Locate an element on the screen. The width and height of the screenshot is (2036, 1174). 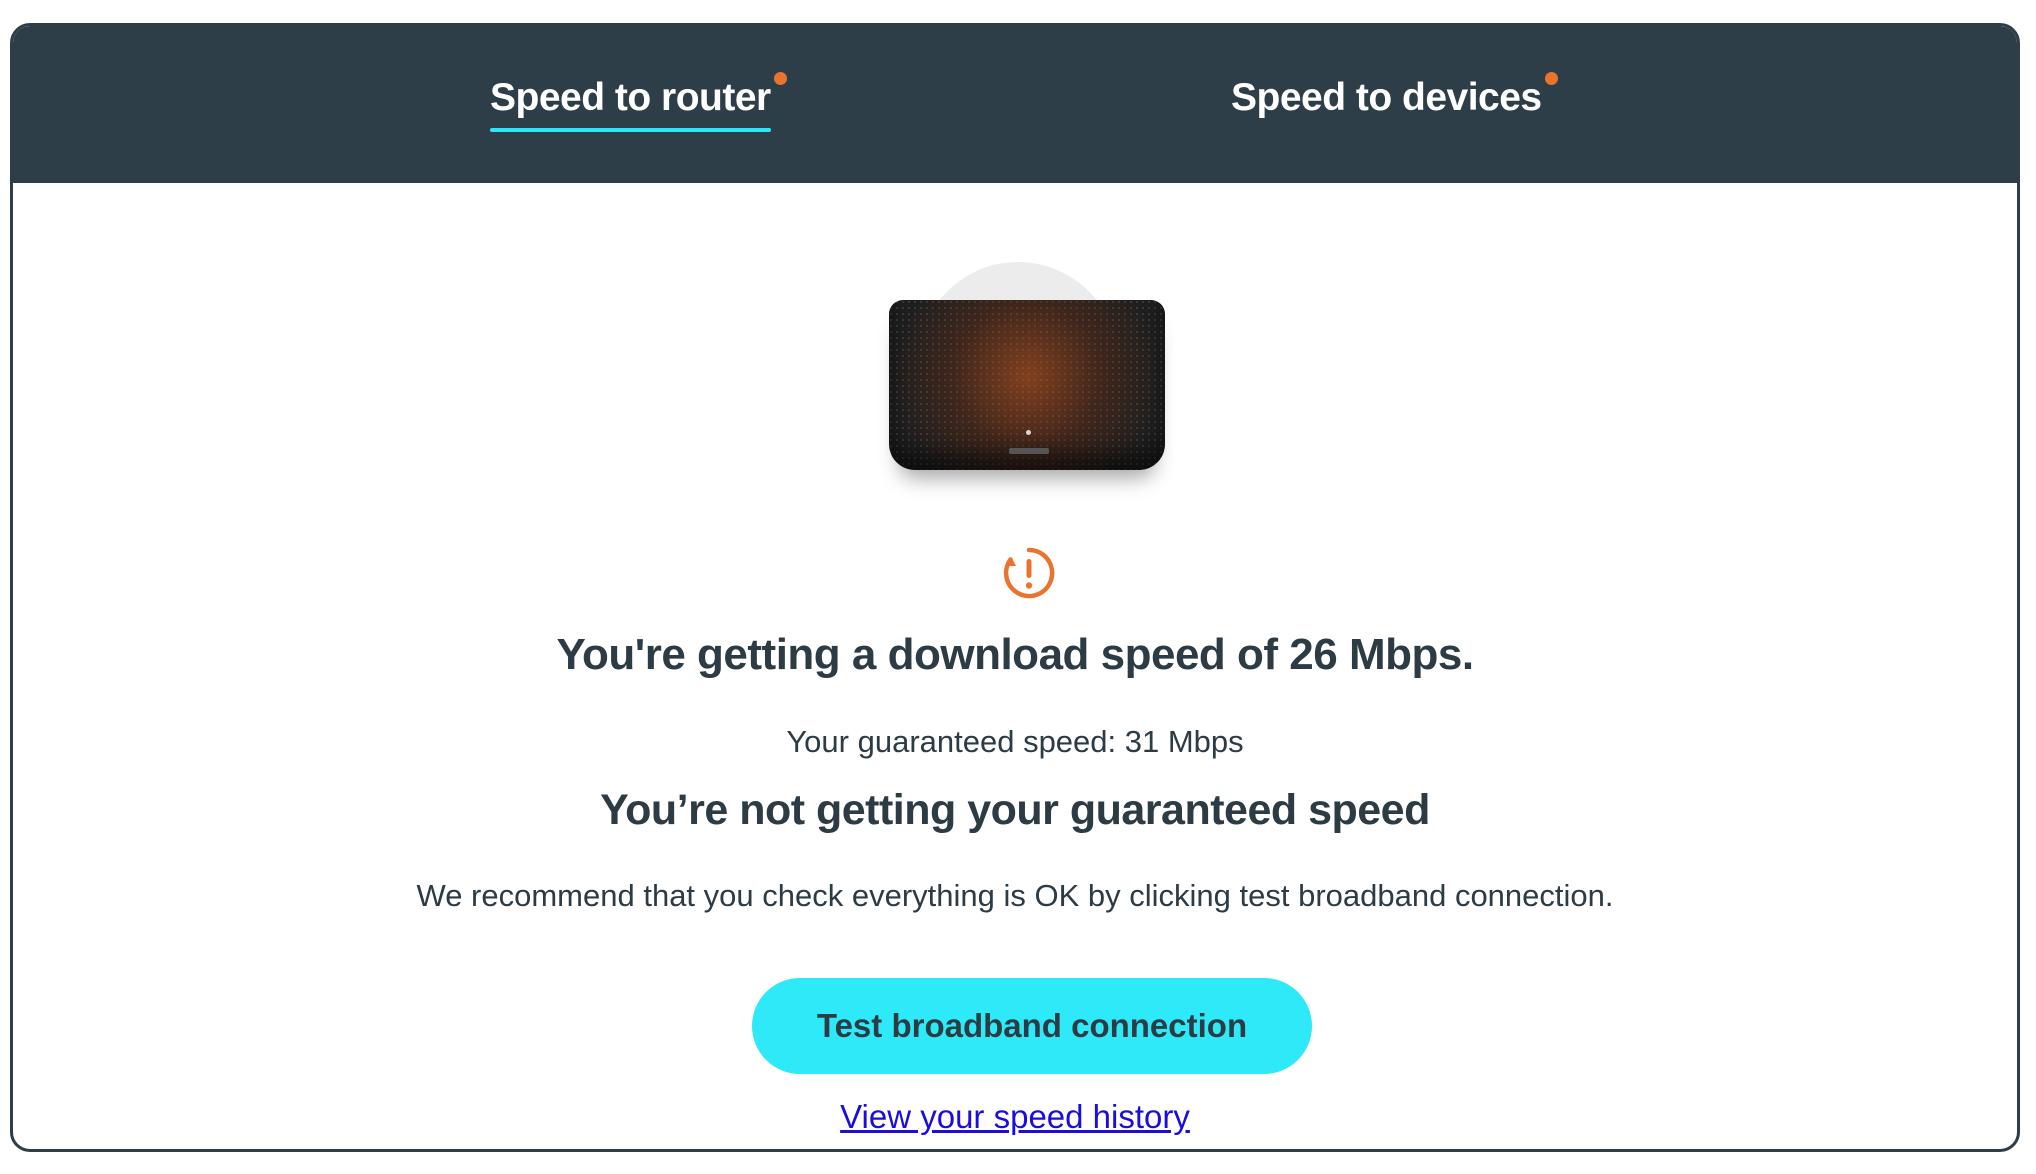
guaranteed-speed-text: Your guaranteed speed: 31 Mbps is located at coordinates (1015, 741).